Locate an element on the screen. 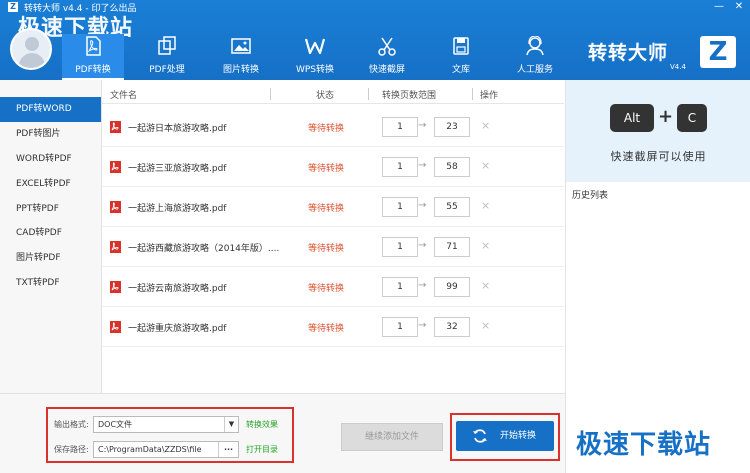 This screenshot has height=473, width=750. format-label: 输出格式: is located at coordinates (71, 424).